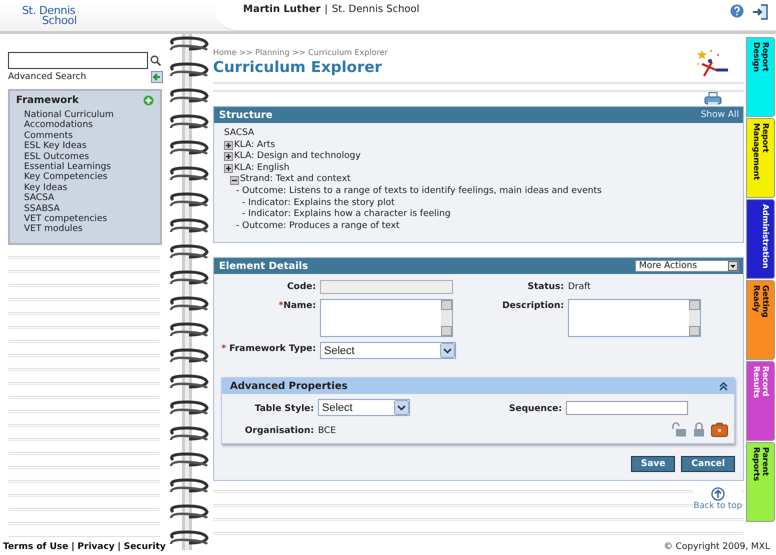 The width and height of the screenshot is (776, 555). I want to click on framework-item: Comments, so click(89, 136).